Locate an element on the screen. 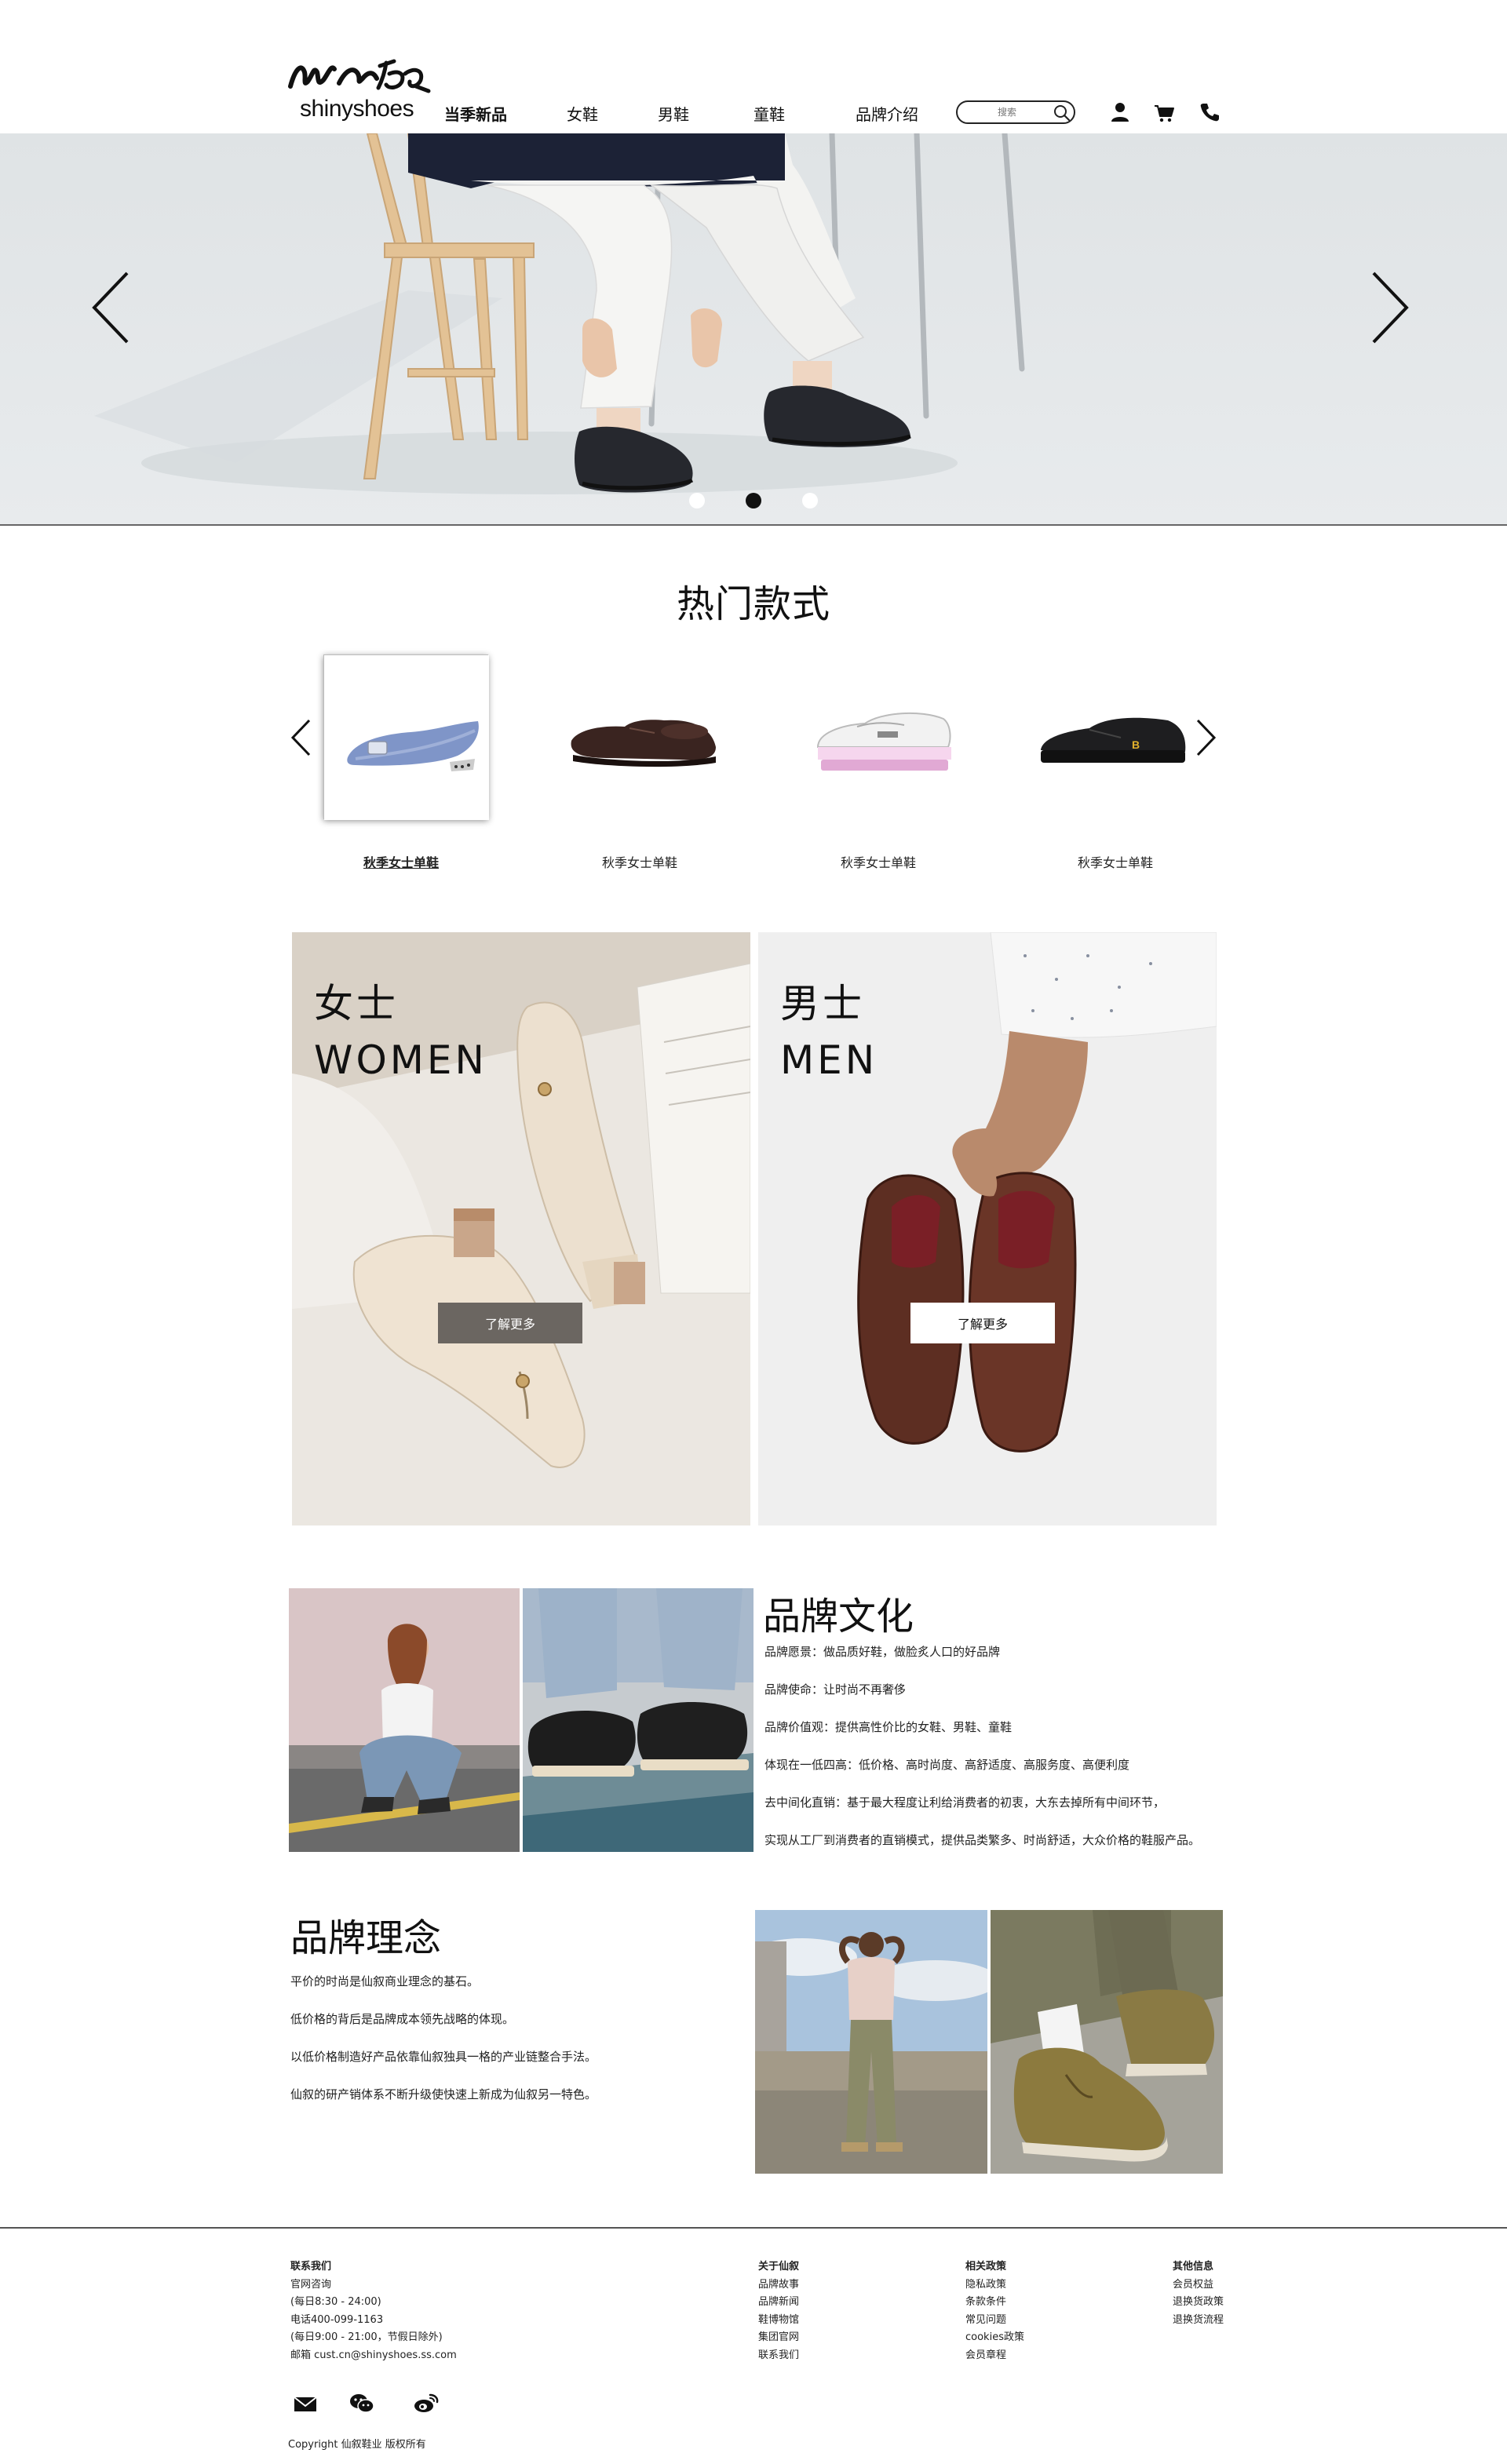 The image size is (1507, 2464). footer-about: 关于仙叙 品牌故事 品牌新闻 鞋博物馆 集团官网 联系我们 is located at coordinates (779, 2311).